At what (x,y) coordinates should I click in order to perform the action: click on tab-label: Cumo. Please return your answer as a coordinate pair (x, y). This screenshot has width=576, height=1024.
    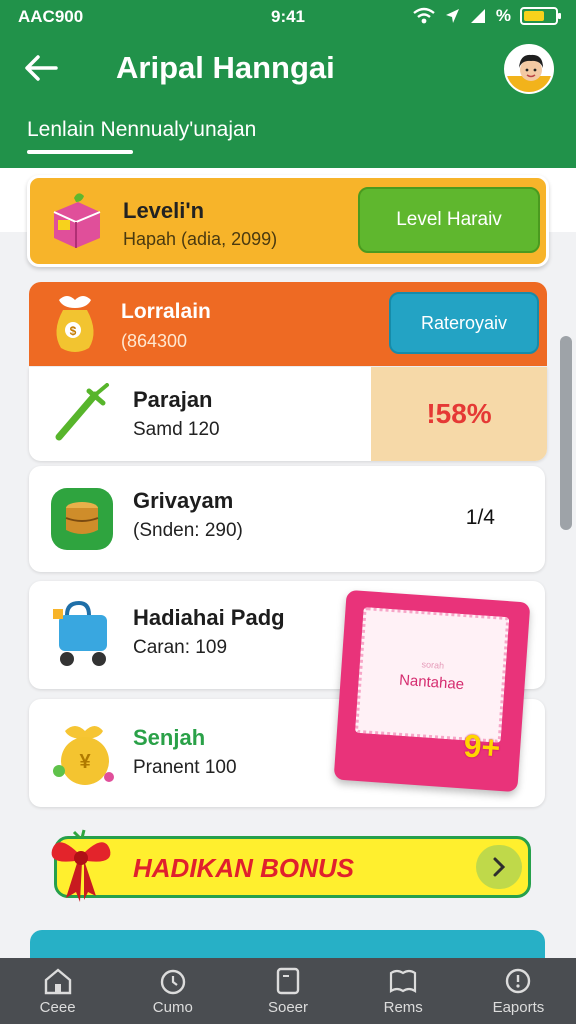
    Looking at the image, I should click on (172, 1007).